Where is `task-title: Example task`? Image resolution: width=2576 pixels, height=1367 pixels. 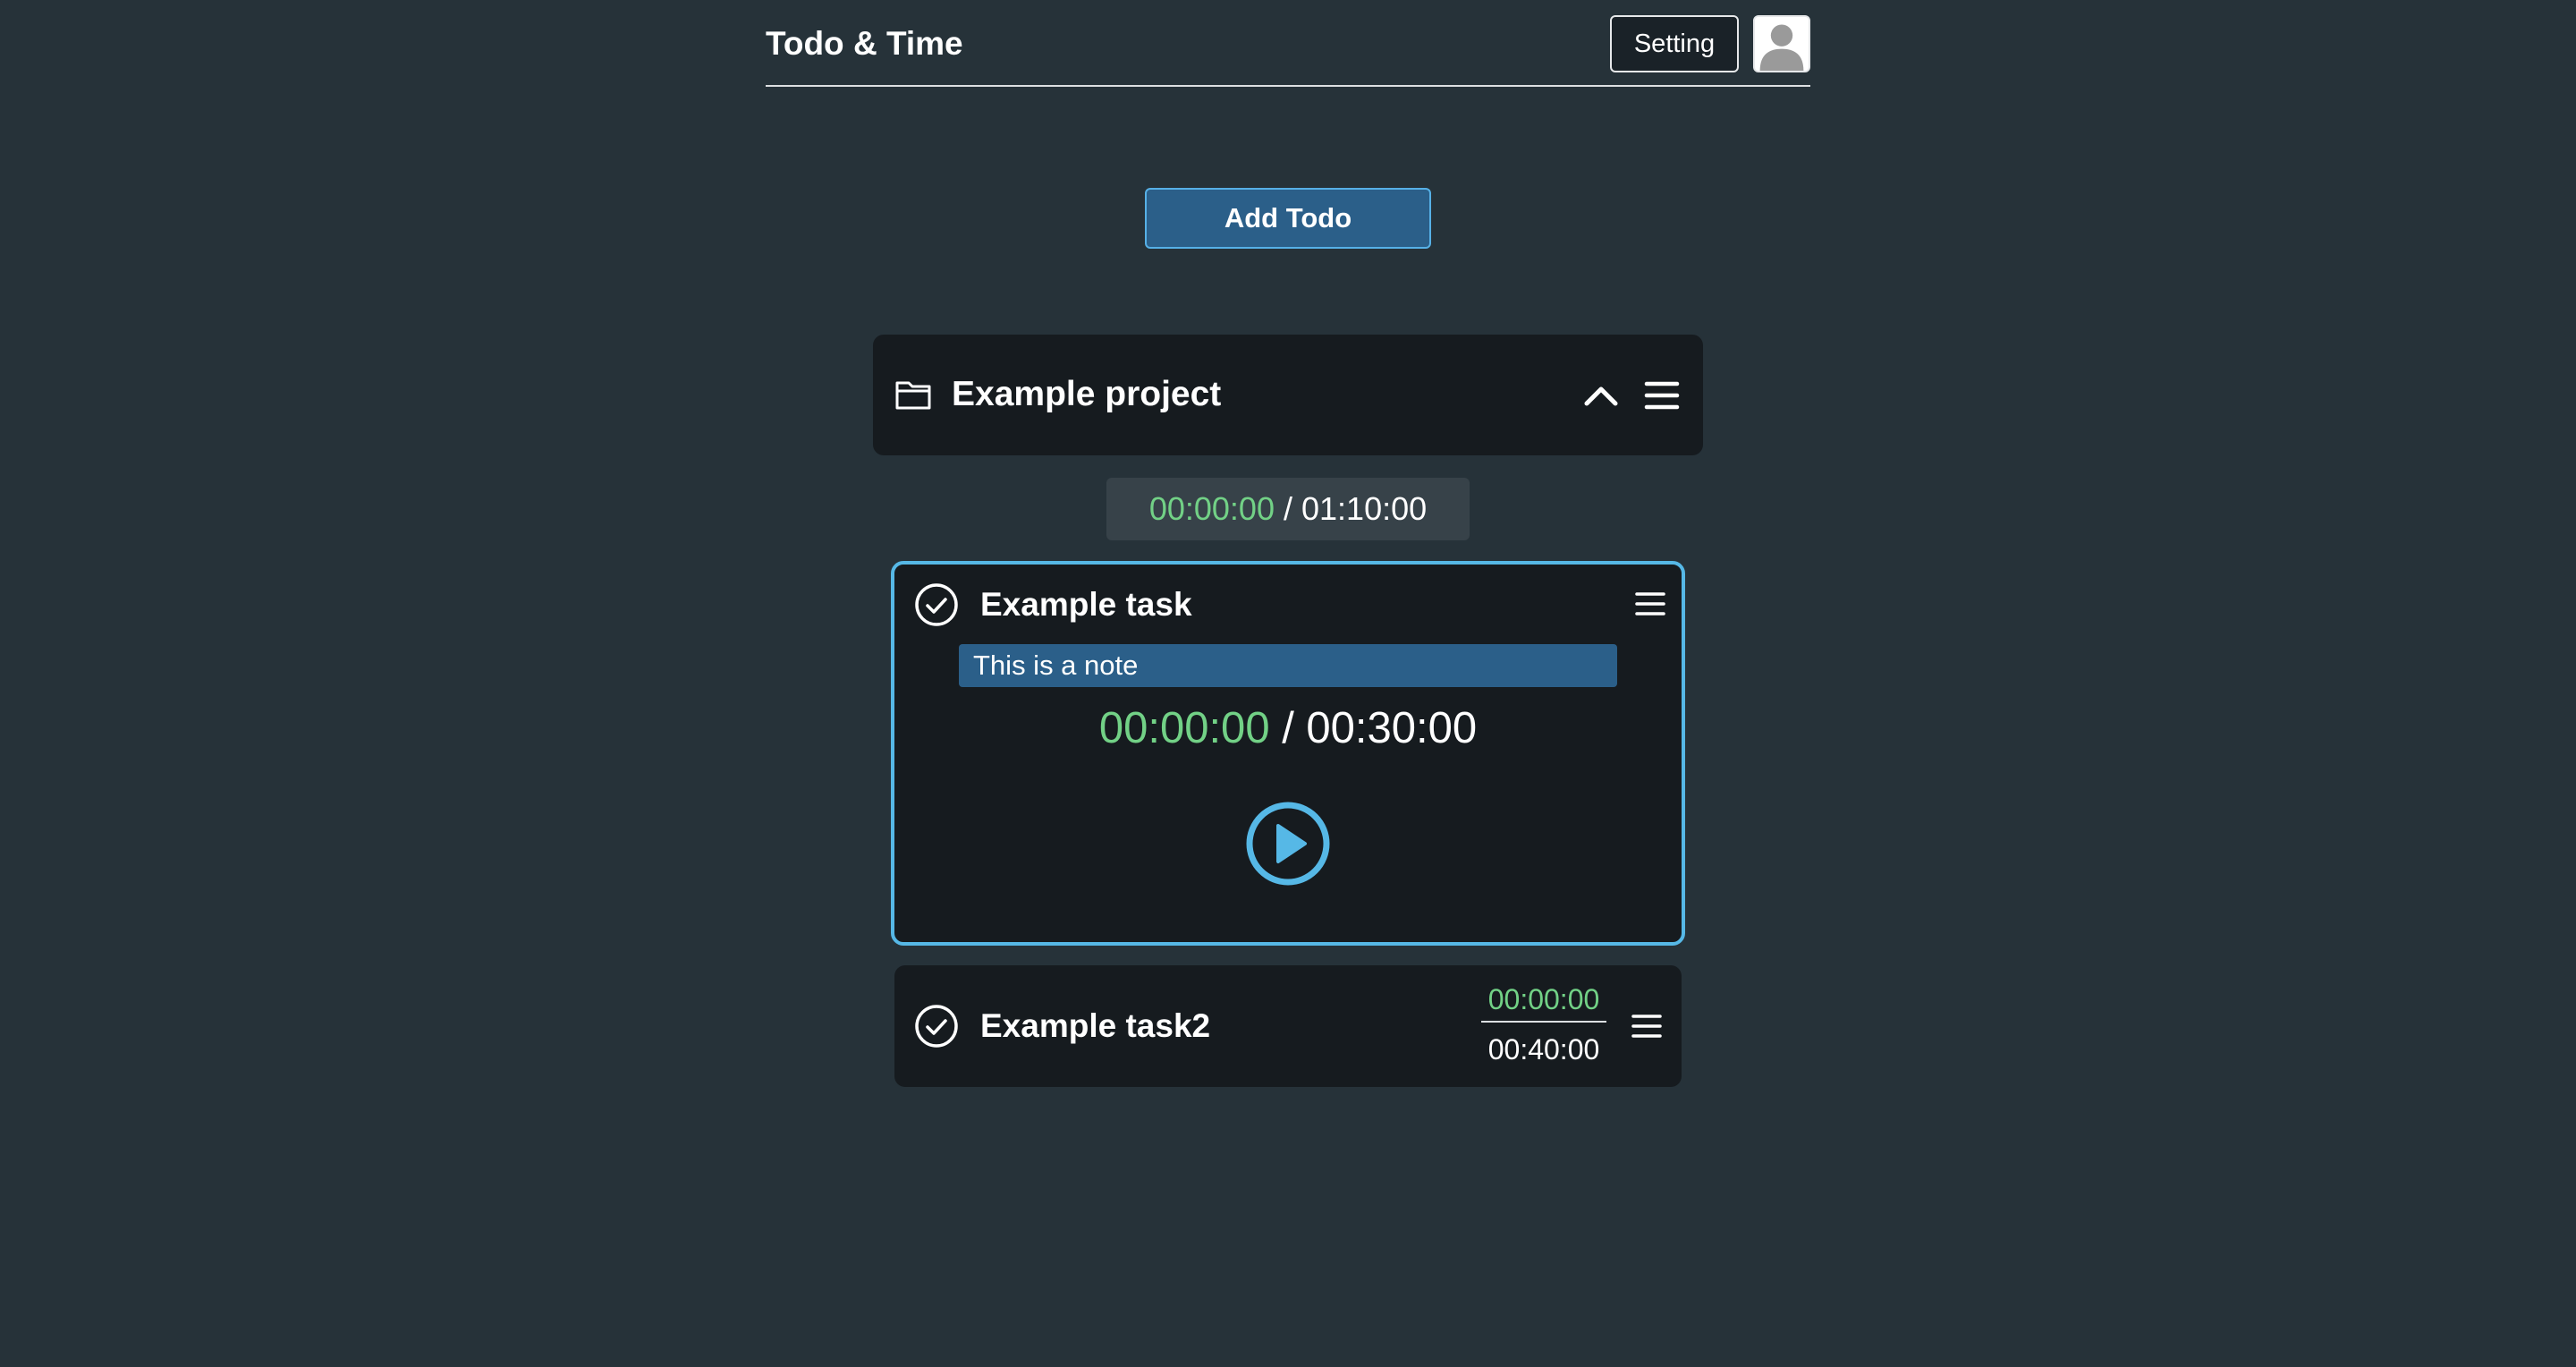 task-title: Example task is located at coordinates (1086, 604).